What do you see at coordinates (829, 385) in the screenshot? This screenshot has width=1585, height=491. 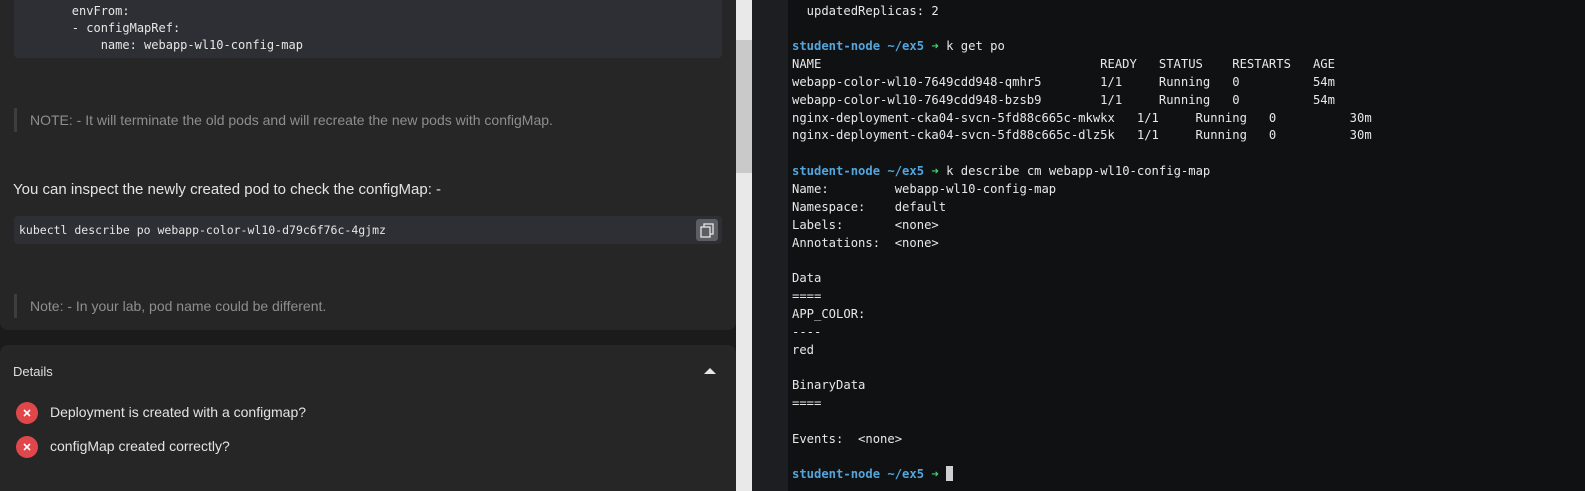 I see `terminal-line: BinaryData` at bounding box center [829, 385].